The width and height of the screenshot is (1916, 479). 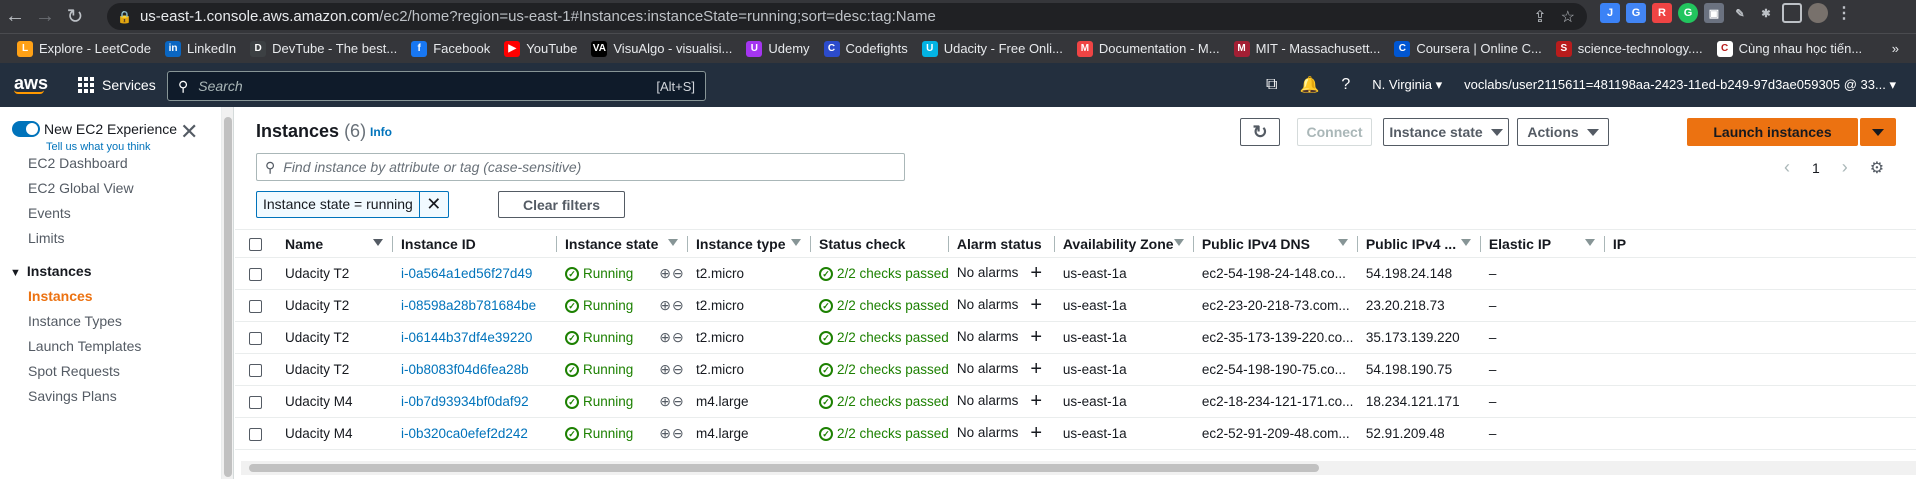 I want to click on chevron-right-icon: ›, so click(x=1845, y=167).